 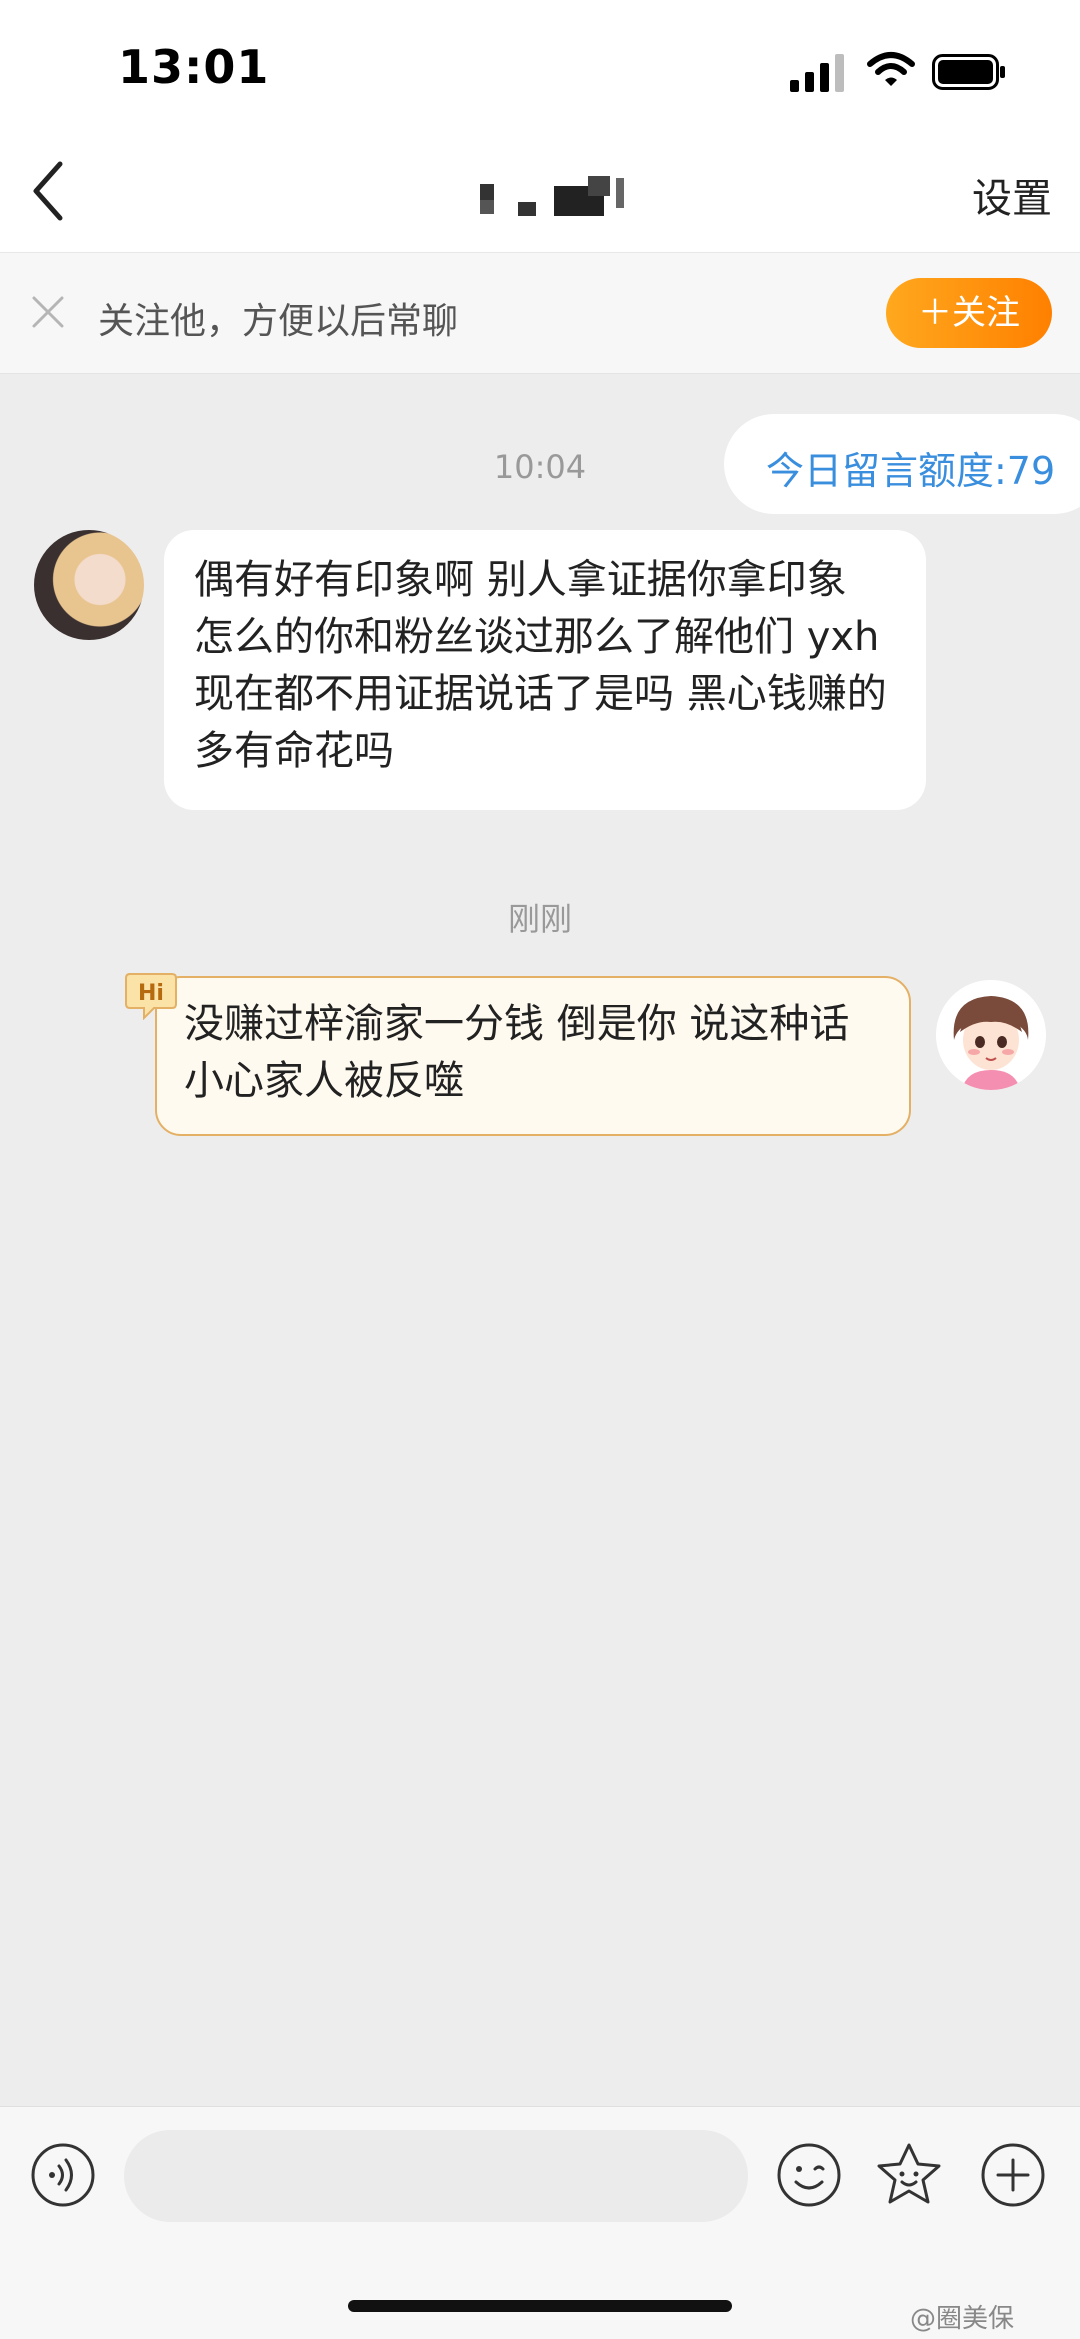 I want to click on home-indicator, so click(x=540, y=2306).